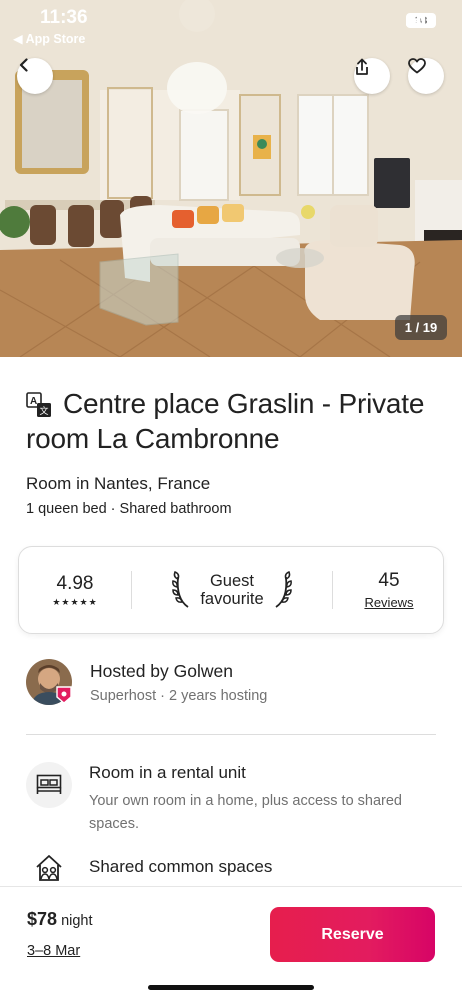  Describe the element at coordinates (231, 25) in the screenshot. I see `status-bar: 11:36 ◀ App Store 98` at that location.